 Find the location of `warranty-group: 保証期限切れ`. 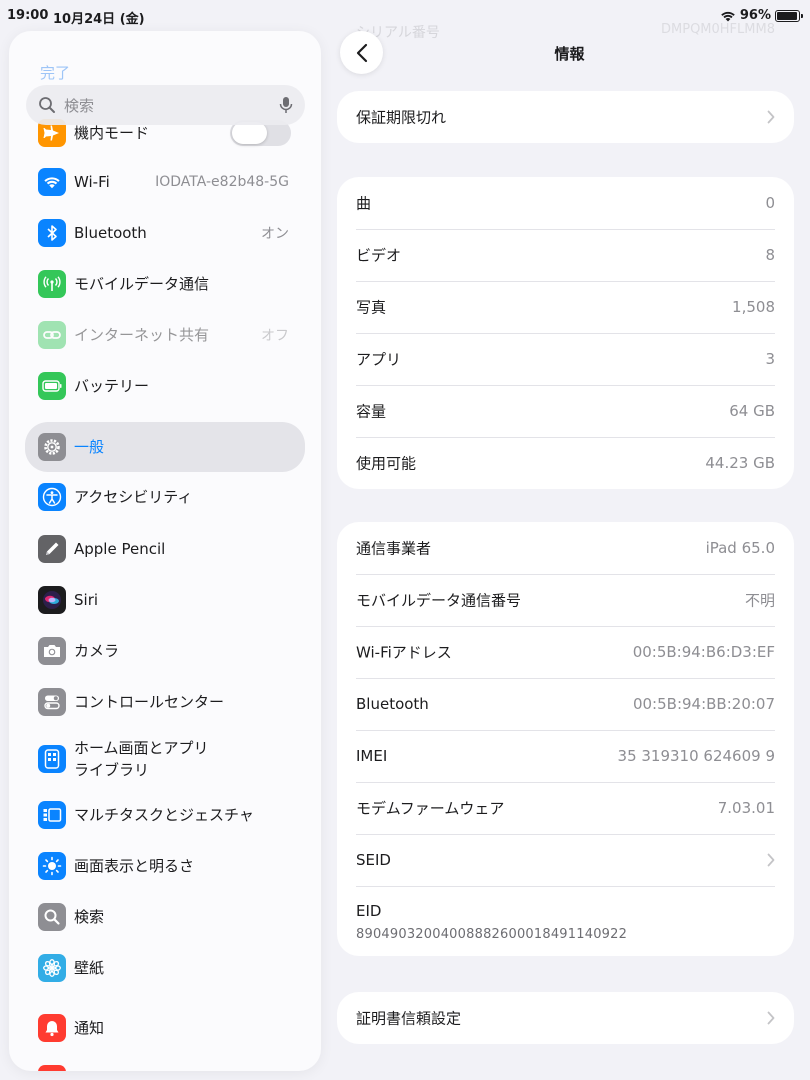

warranty-group: 保証期限切れ is located at coordinates (565, 117).